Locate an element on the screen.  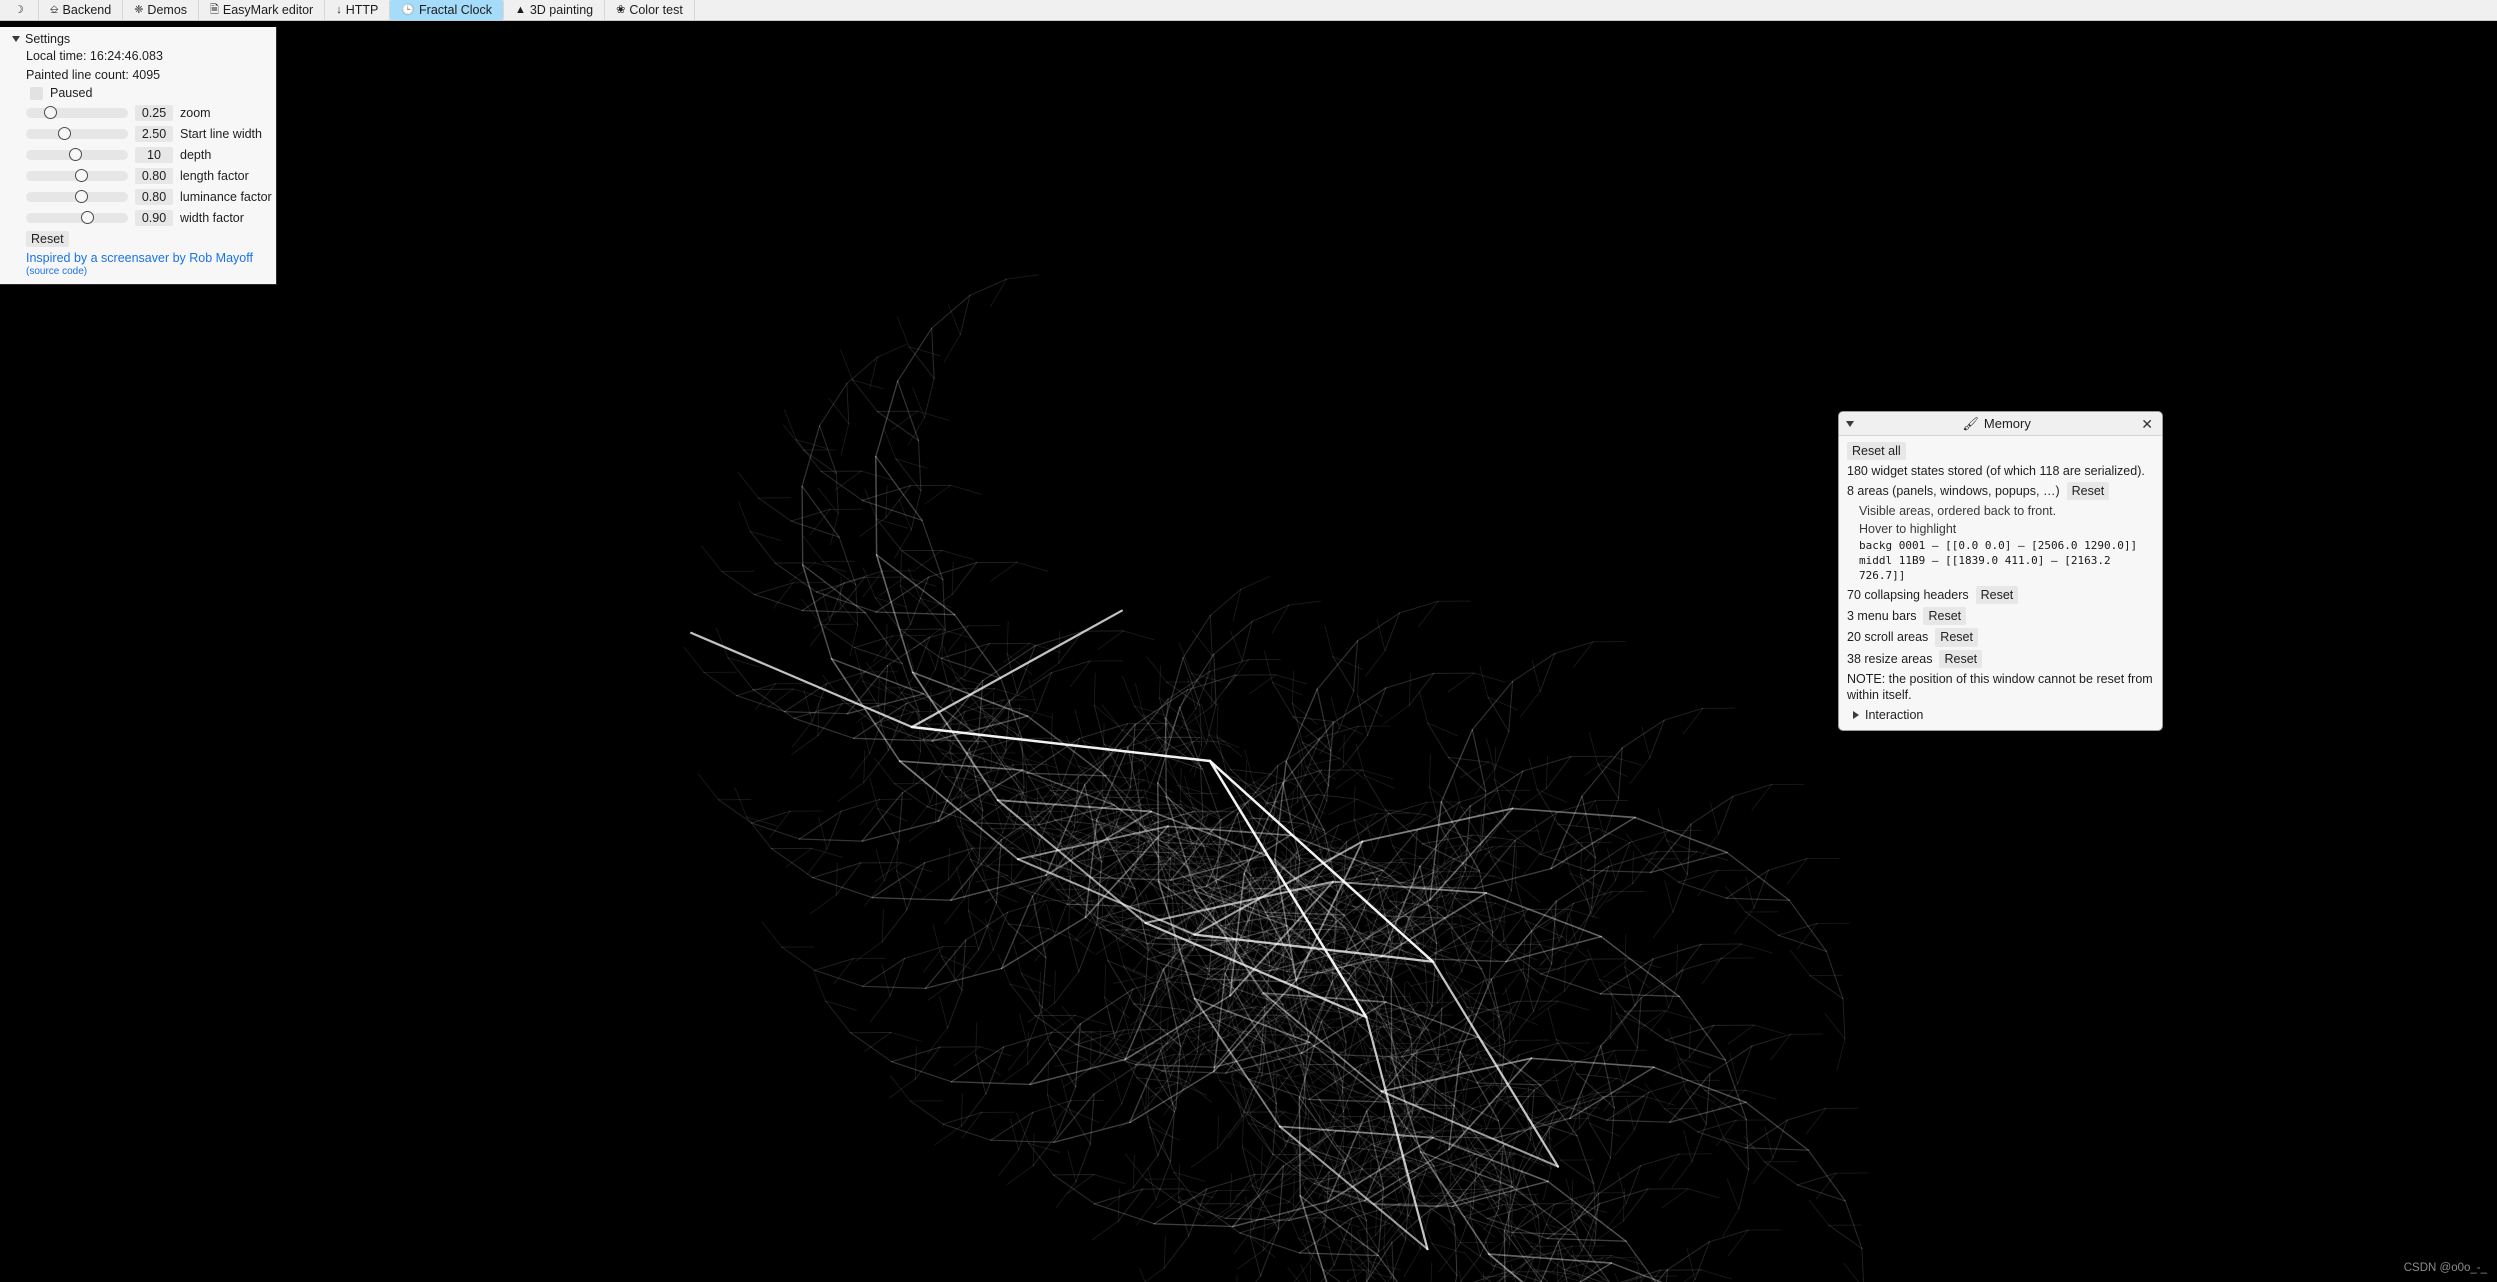
depth-label: depth is located at coordinates (196, 154).